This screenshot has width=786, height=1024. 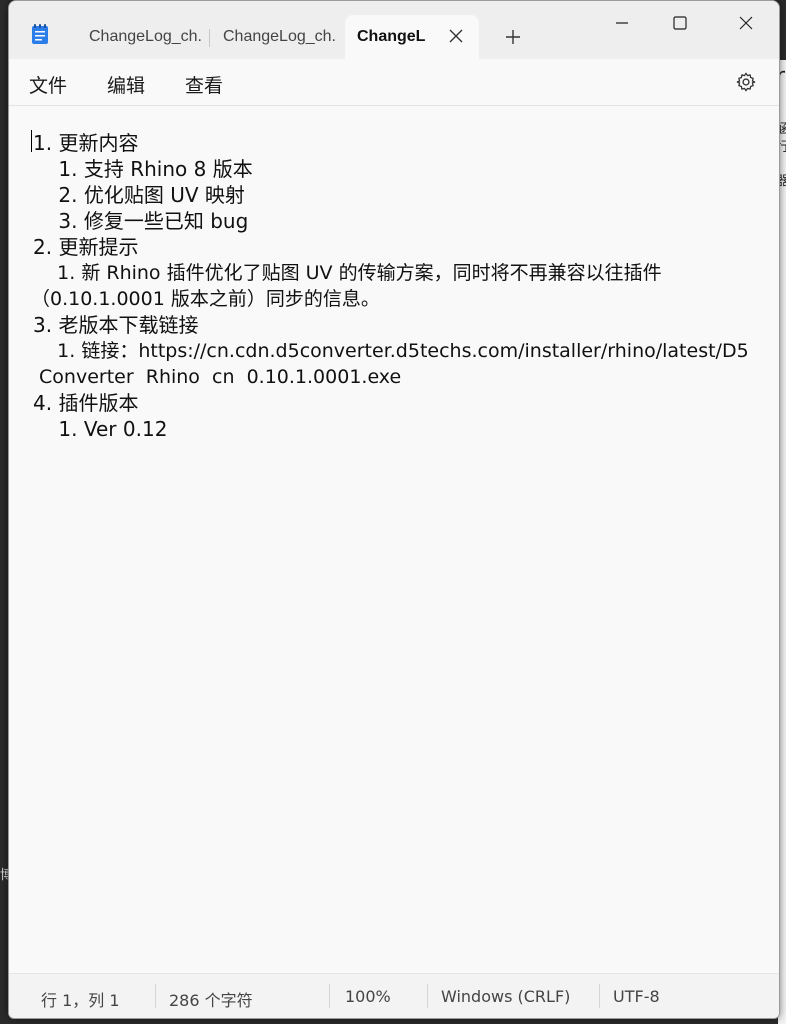 I want to click on tab-changelog-2: ChangeLog_ch., so click(x=274, y=37).